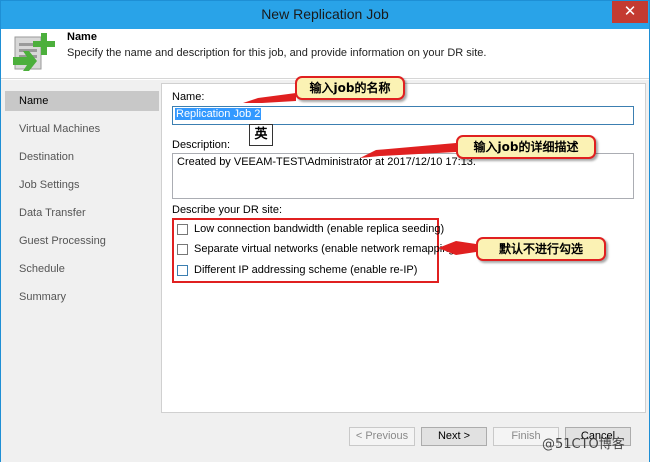 Image resolution: width=650 pixels, height=462 pixels. What do you see at coordinates (182, 249) in the screenshot?
I see `separate-networks-checkbox` at bounding box center [182, 249].